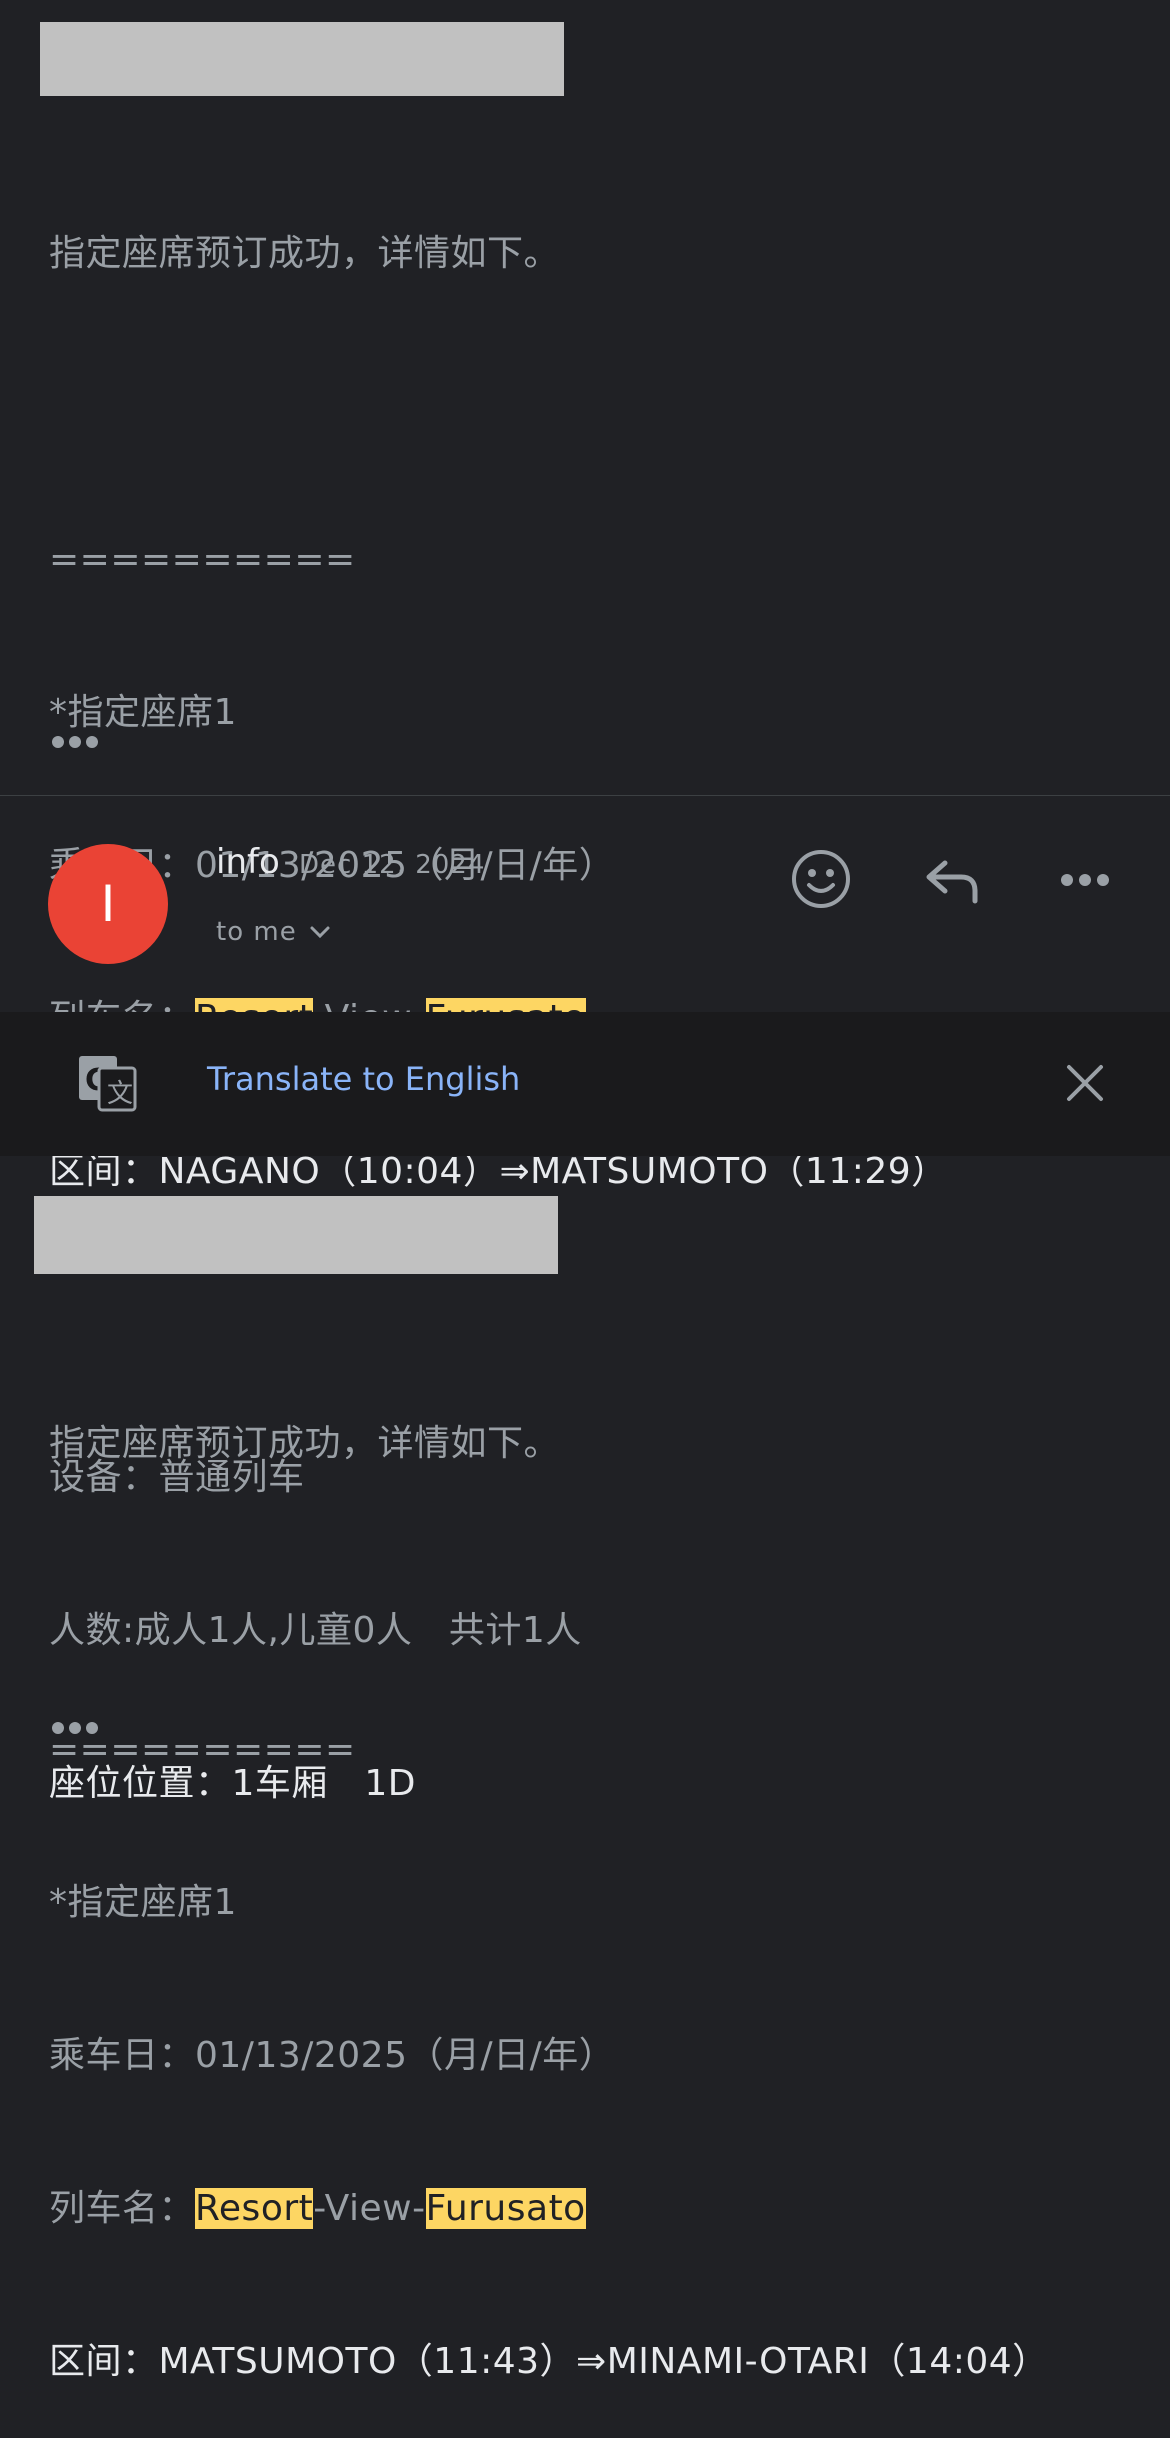 This screenshot has width=1170, height=2438. I want to click on google-translate-icon: G 文, so click(108, 1084).